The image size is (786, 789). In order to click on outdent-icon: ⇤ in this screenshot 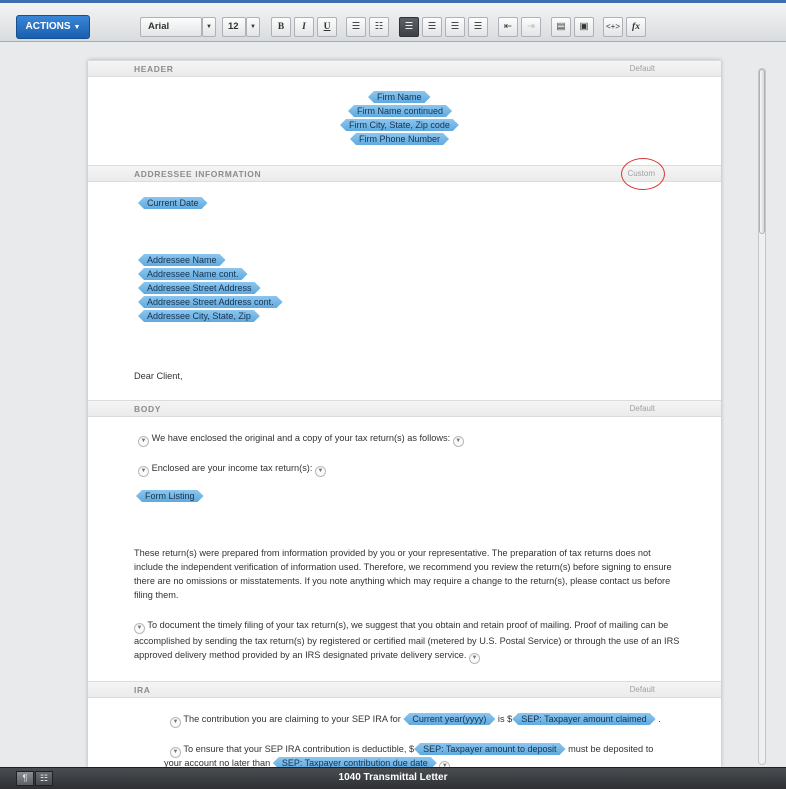, I will do `click(508, 27)`.